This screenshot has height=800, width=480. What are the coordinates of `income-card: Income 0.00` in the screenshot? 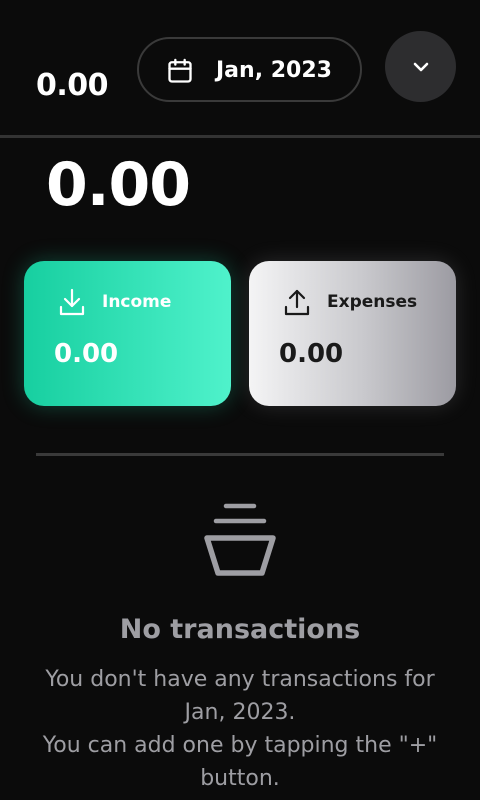 It's located at (127, 333).